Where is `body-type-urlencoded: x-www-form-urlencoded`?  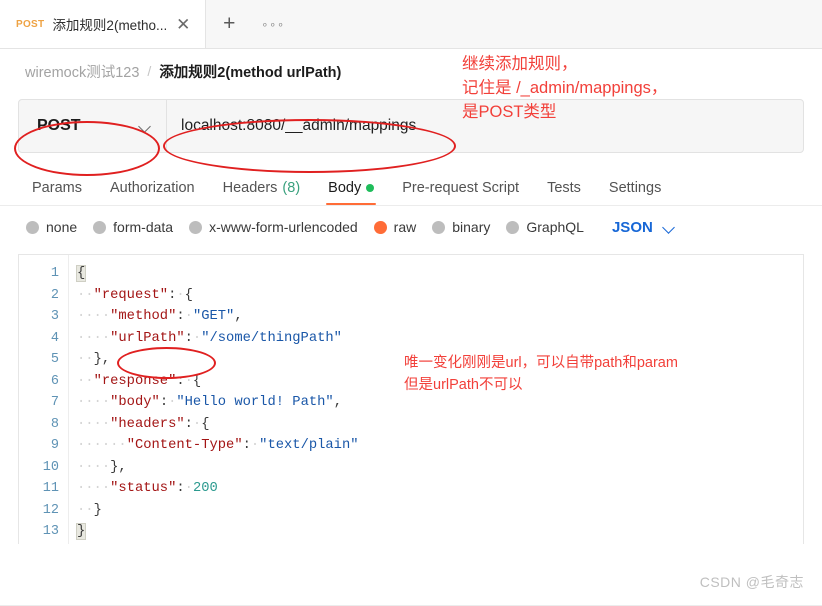
body-type-urlencoded: x-www-form-urlencoded is located at coordinates (273, 227).